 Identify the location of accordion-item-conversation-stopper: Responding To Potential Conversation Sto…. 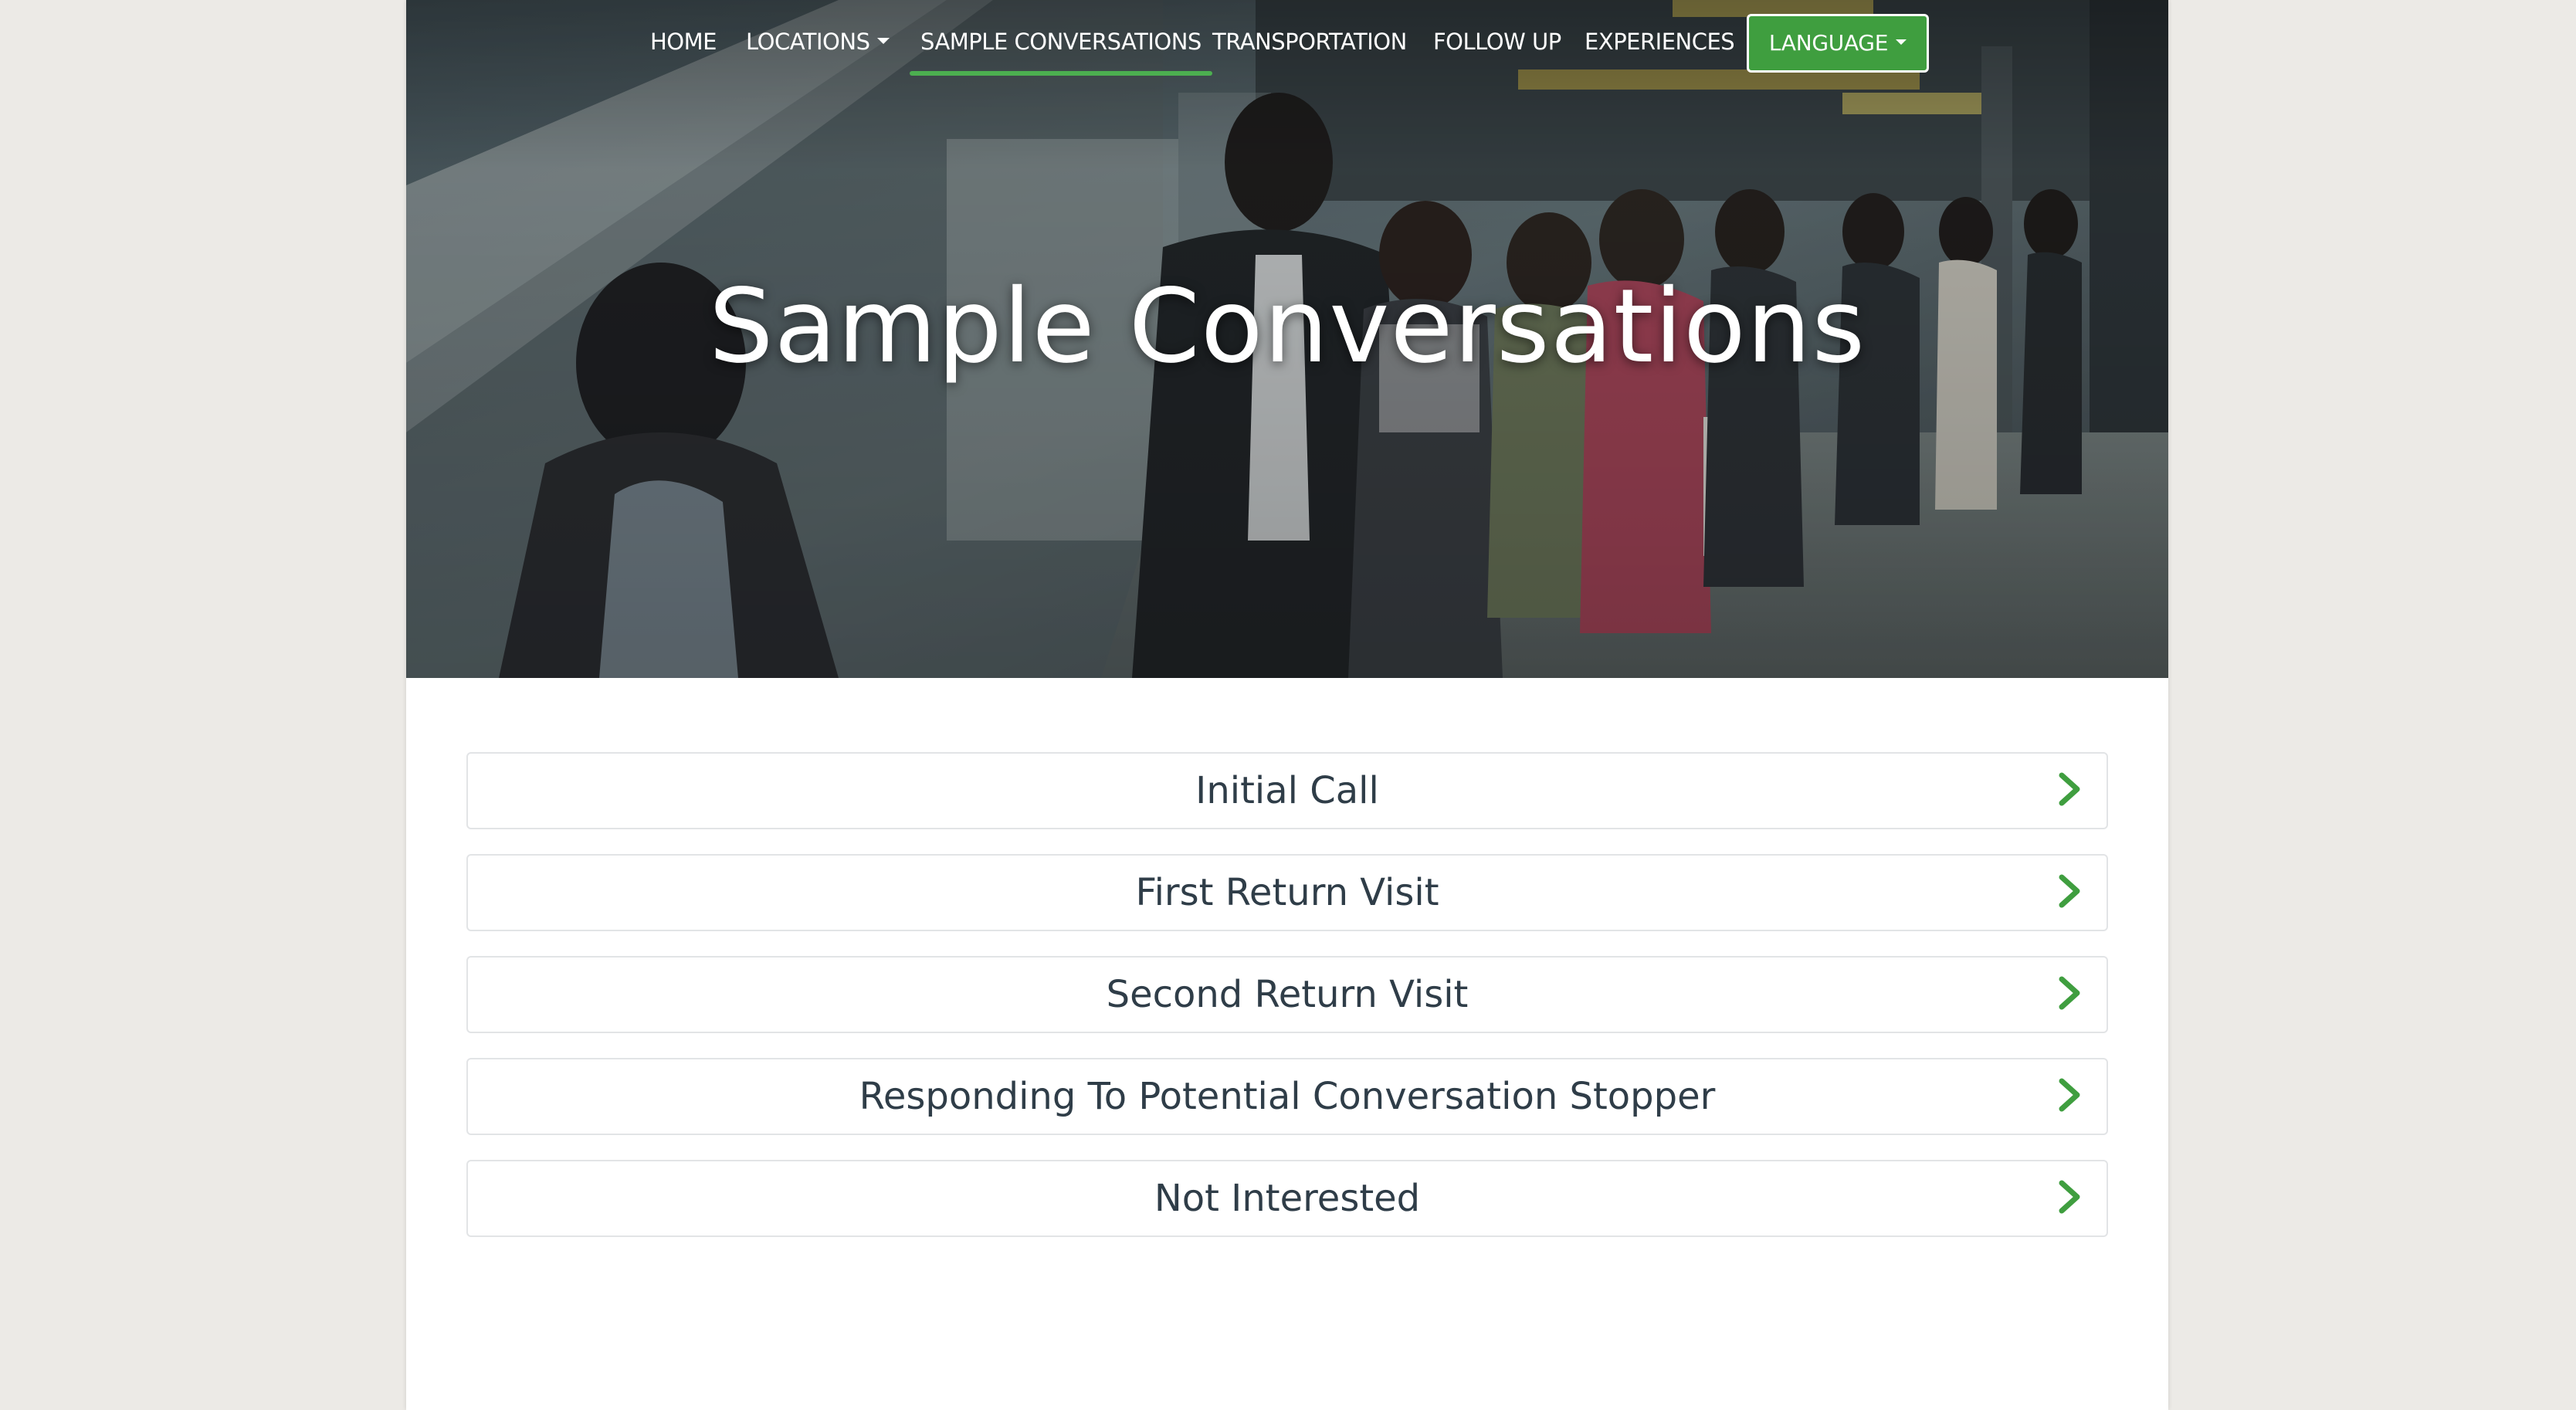
(1287, 1096).